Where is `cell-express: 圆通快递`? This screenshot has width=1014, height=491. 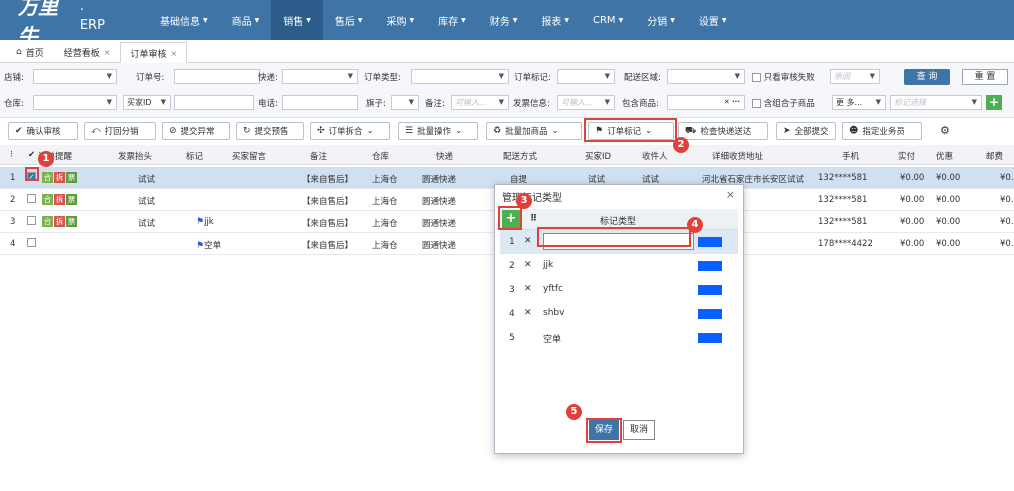 cell-express: 圆通快递 is located at coordinates (439, 224).